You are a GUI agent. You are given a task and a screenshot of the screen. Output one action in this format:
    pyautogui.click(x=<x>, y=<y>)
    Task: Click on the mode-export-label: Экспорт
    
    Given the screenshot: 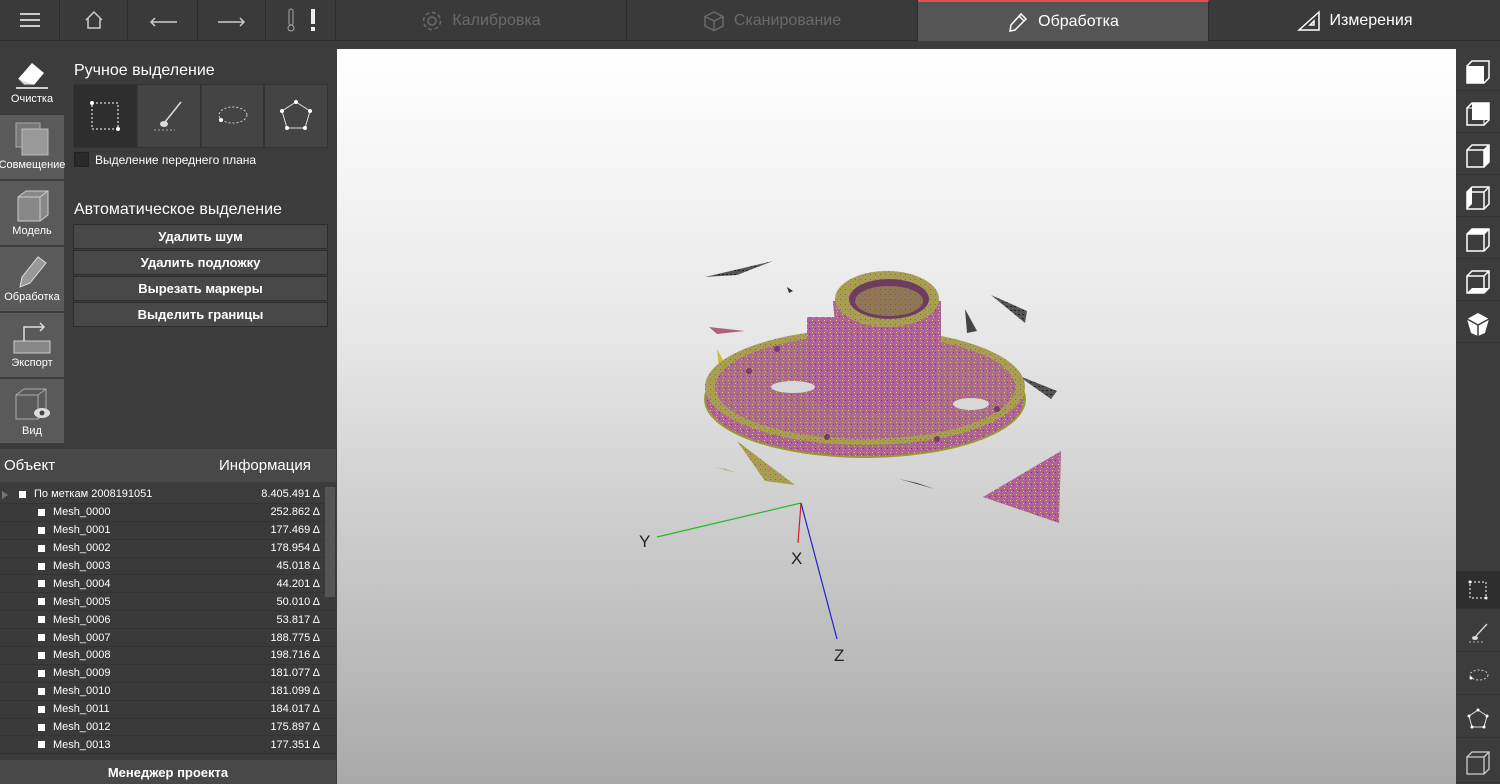 What is the action you would take?
    pyautogui.click(x=32, y=363)
    